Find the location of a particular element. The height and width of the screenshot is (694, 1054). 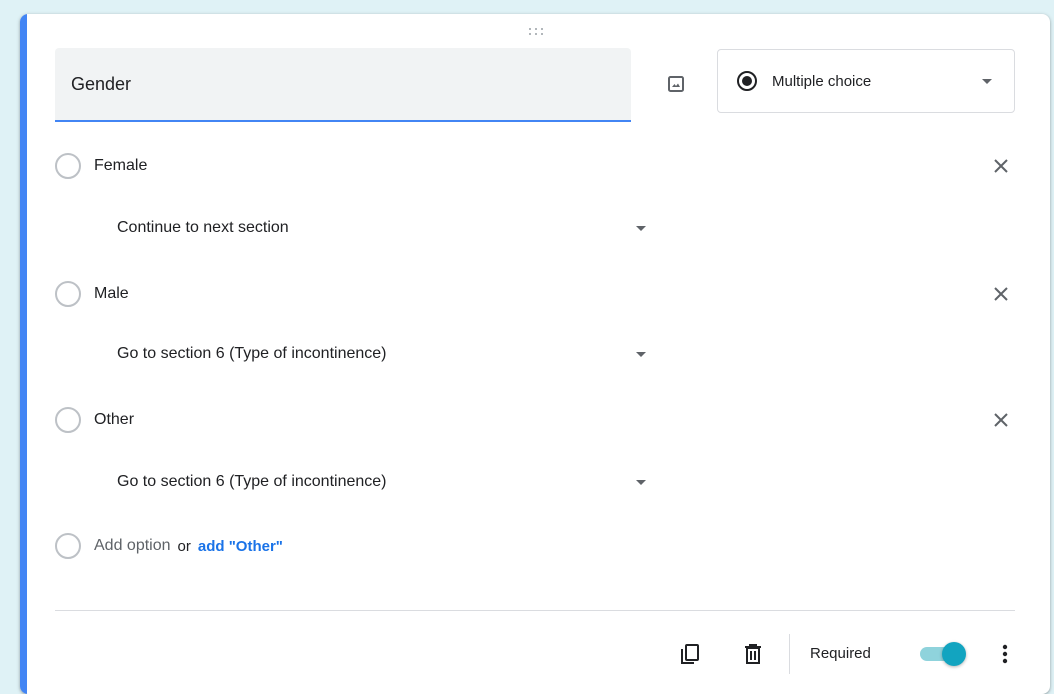

more-vert-icon is located at coordinates (1005, 654).